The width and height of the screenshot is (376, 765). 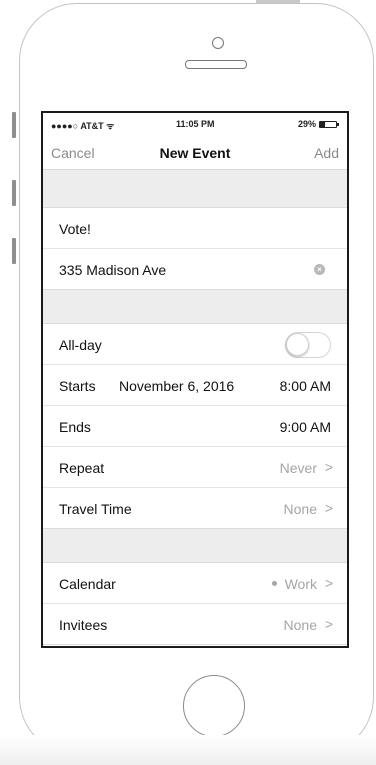 I want to click on page-title: New Event, so click(x=195, y=153).